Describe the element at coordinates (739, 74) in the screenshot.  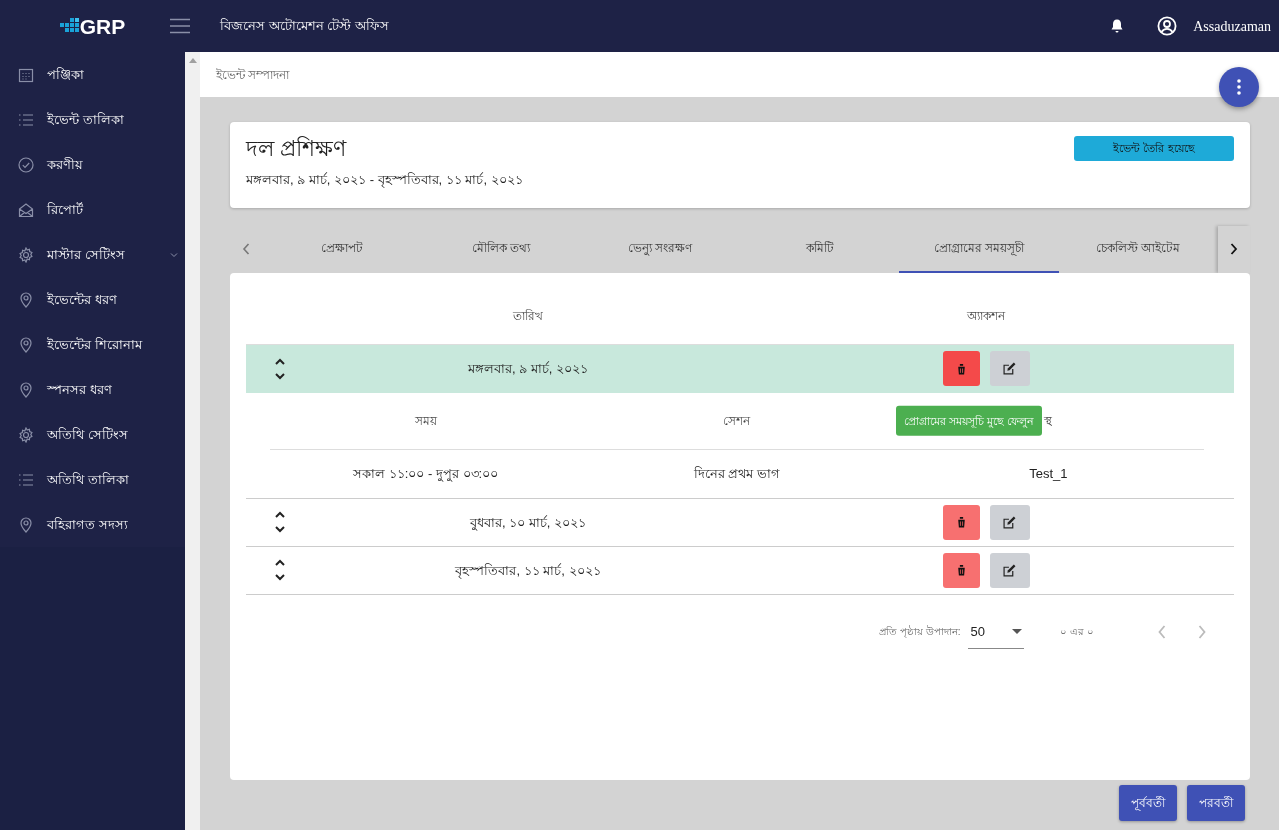
I see `breadcrumb: ইভেন্ট সম্পাদনা` at that location.